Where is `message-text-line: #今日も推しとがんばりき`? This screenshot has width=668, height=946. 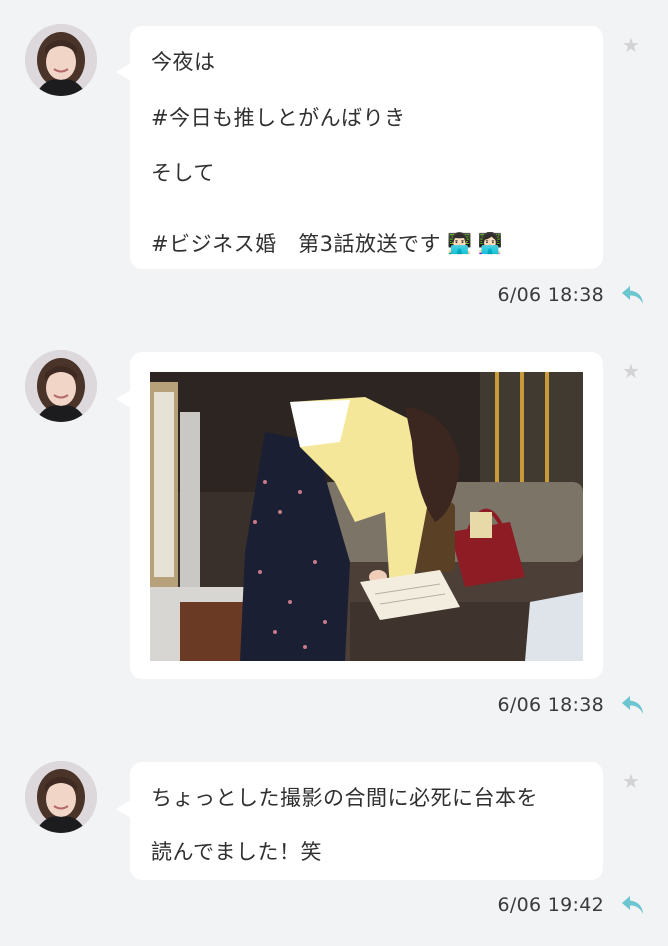
message-text-line: #今日も推しとがんばりき is located at coordinates (278, 118).